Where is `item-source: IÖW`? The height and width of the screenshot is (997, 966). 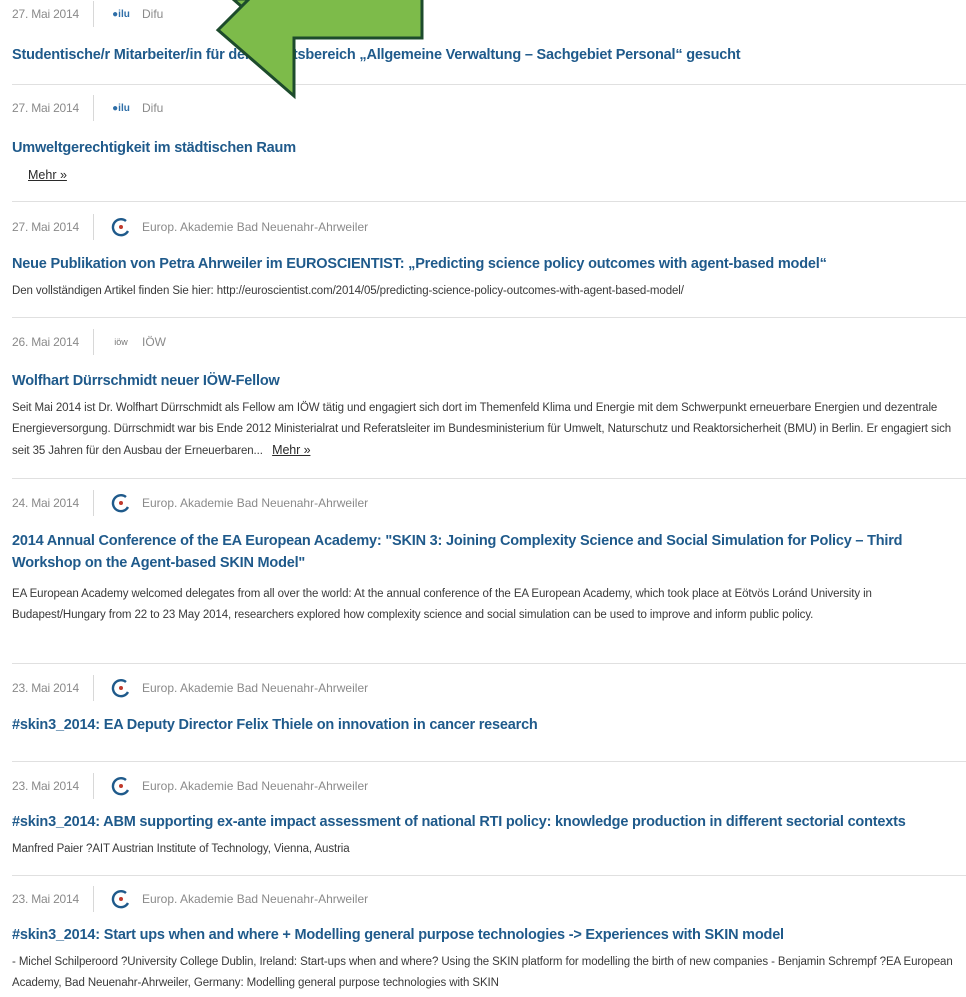
item-source: IÖW is located at coordinates (153, 342).